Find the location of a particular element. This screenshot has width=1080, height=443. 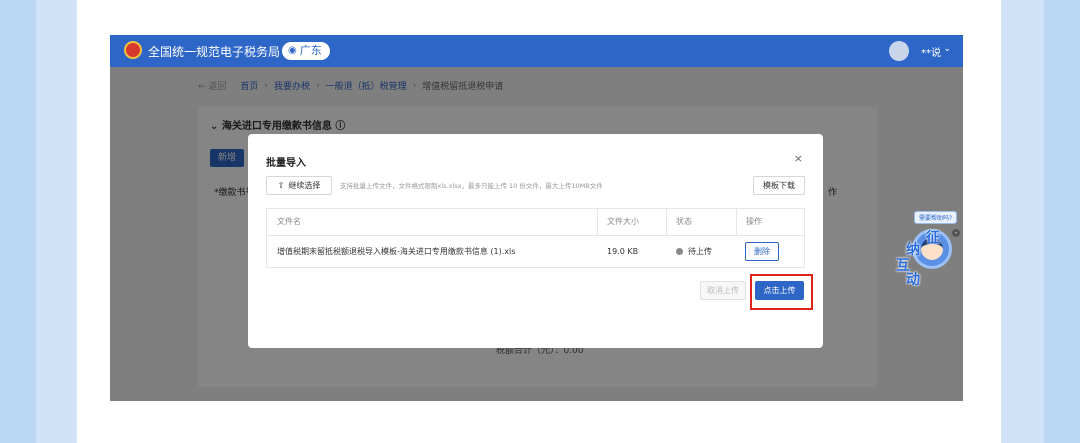

user-name: **说 is located at coordinates (931, 51).